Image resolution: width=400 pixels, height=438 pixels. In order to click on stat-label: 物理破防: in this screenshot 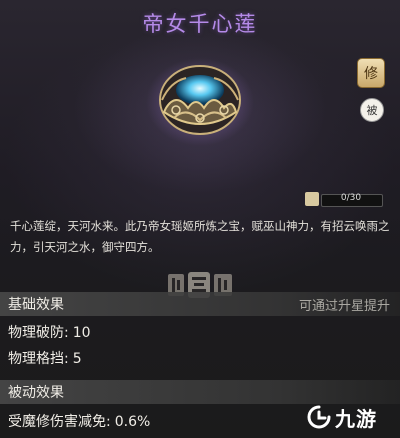, I will do `click(38, 333)`.